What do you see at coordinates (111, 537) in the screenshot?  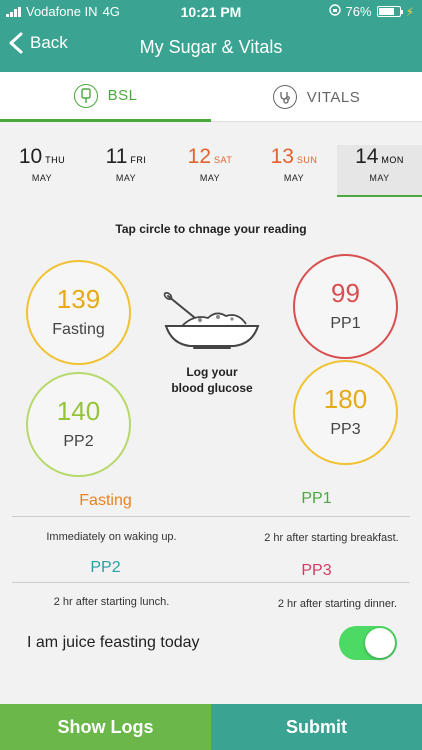 I see `legend-fasting-desc: Immediately on waking up.` at bounding box center [111, 537].